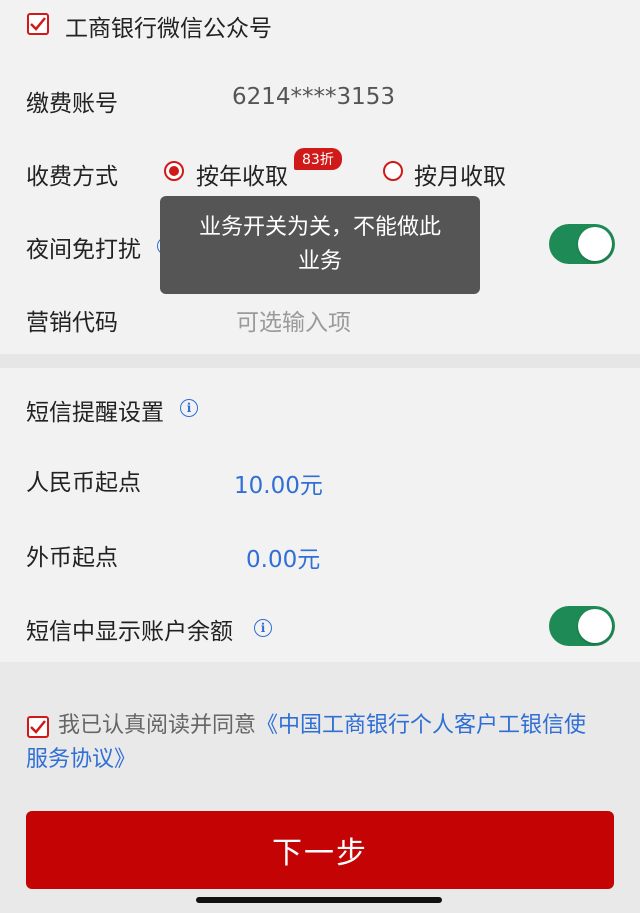  Describe the element at coordinates (582, 626) in the screenshot. I see `show-balance-toggle` at that location.